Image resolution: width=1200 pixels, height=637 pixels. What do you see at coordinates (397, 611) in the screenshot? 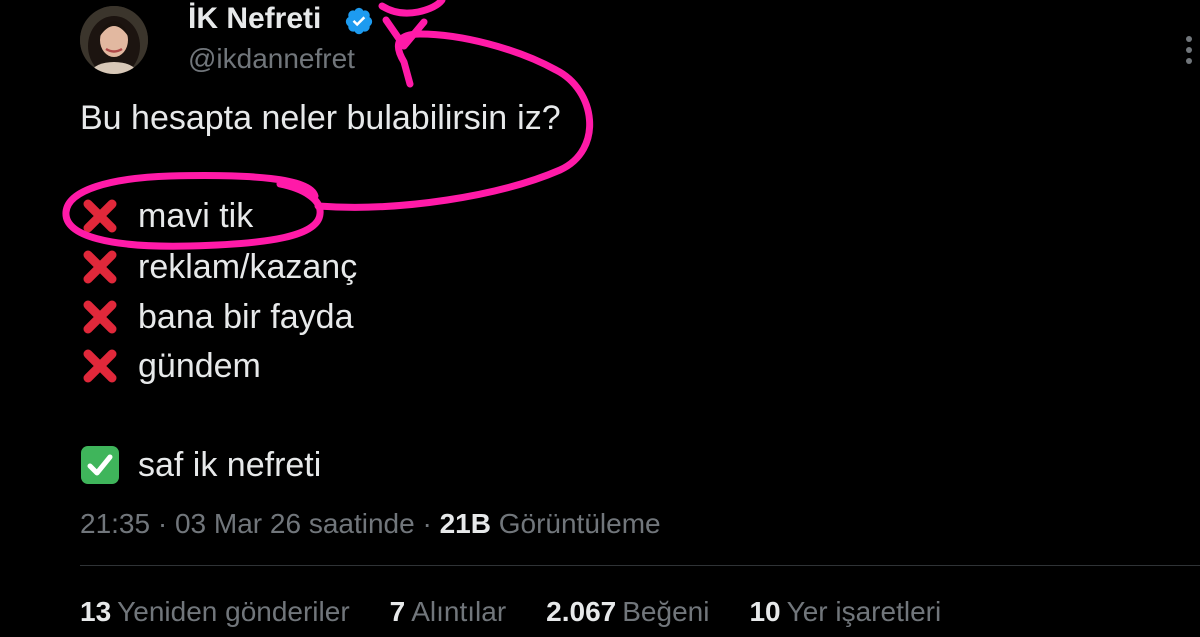
I see `stat-count: 7` at bounding box center [397, 611].